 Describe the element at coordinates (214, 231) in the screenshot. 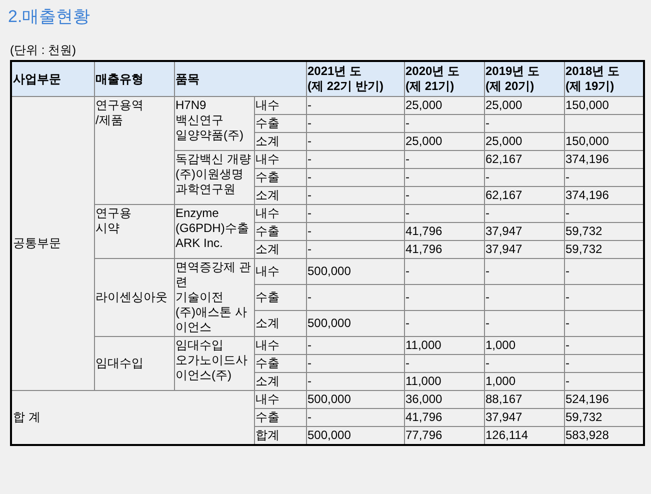

I see `product-cell: Enzyme (G6PDH)수출 ARK Inc.` at that location.